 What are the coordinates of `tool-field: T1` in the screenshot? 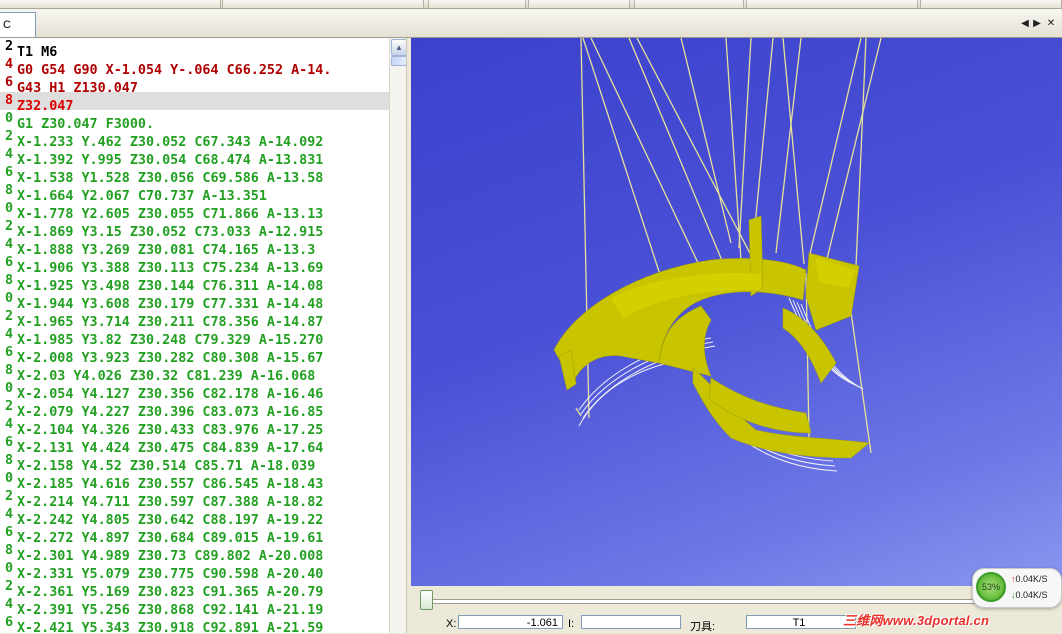 It's located at (801, 622).